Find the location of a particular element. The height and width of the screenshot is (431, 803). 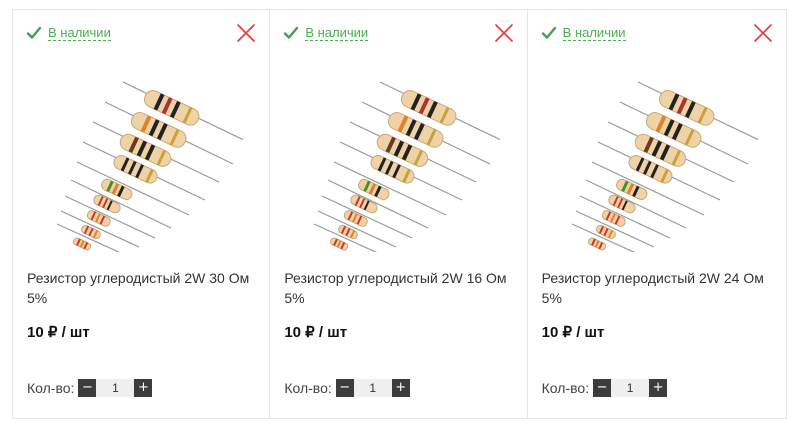

product-title: Резистор углеродистый 2W 30 Ом 5% is located at coordinates (144, 288).